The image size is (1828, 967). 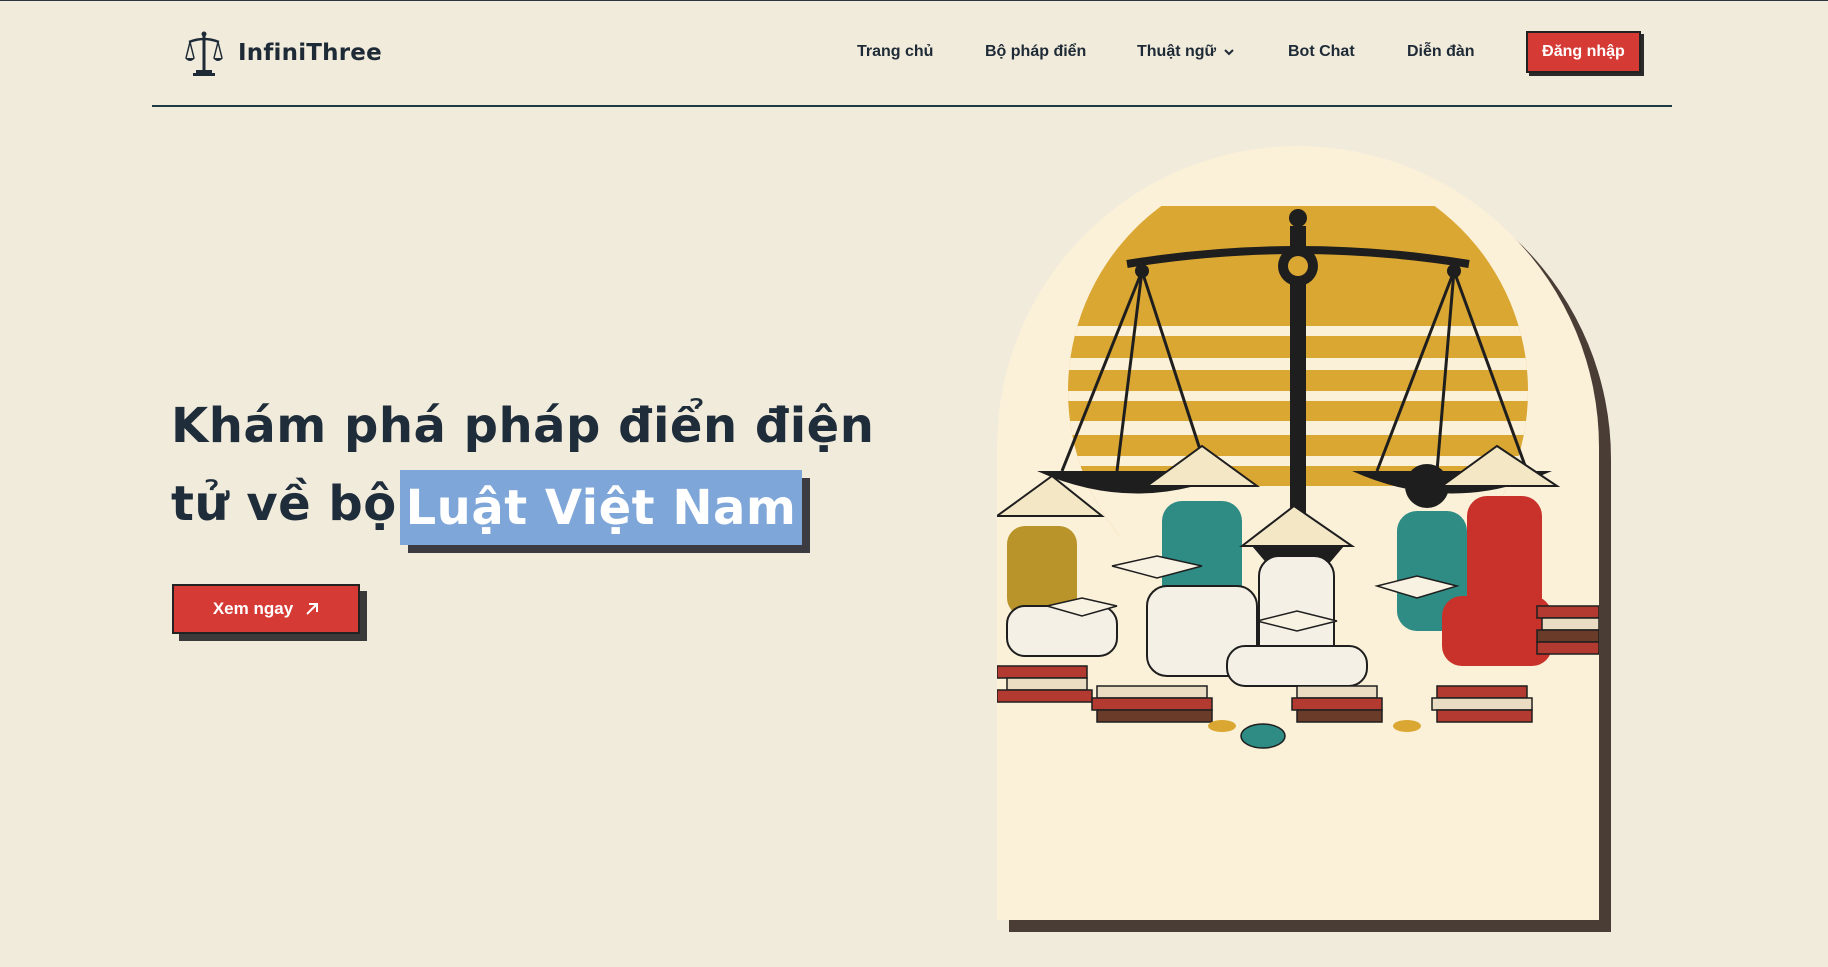 I want to click on xem-ngay-button: Xem ngay, so click(x=266, y=609).